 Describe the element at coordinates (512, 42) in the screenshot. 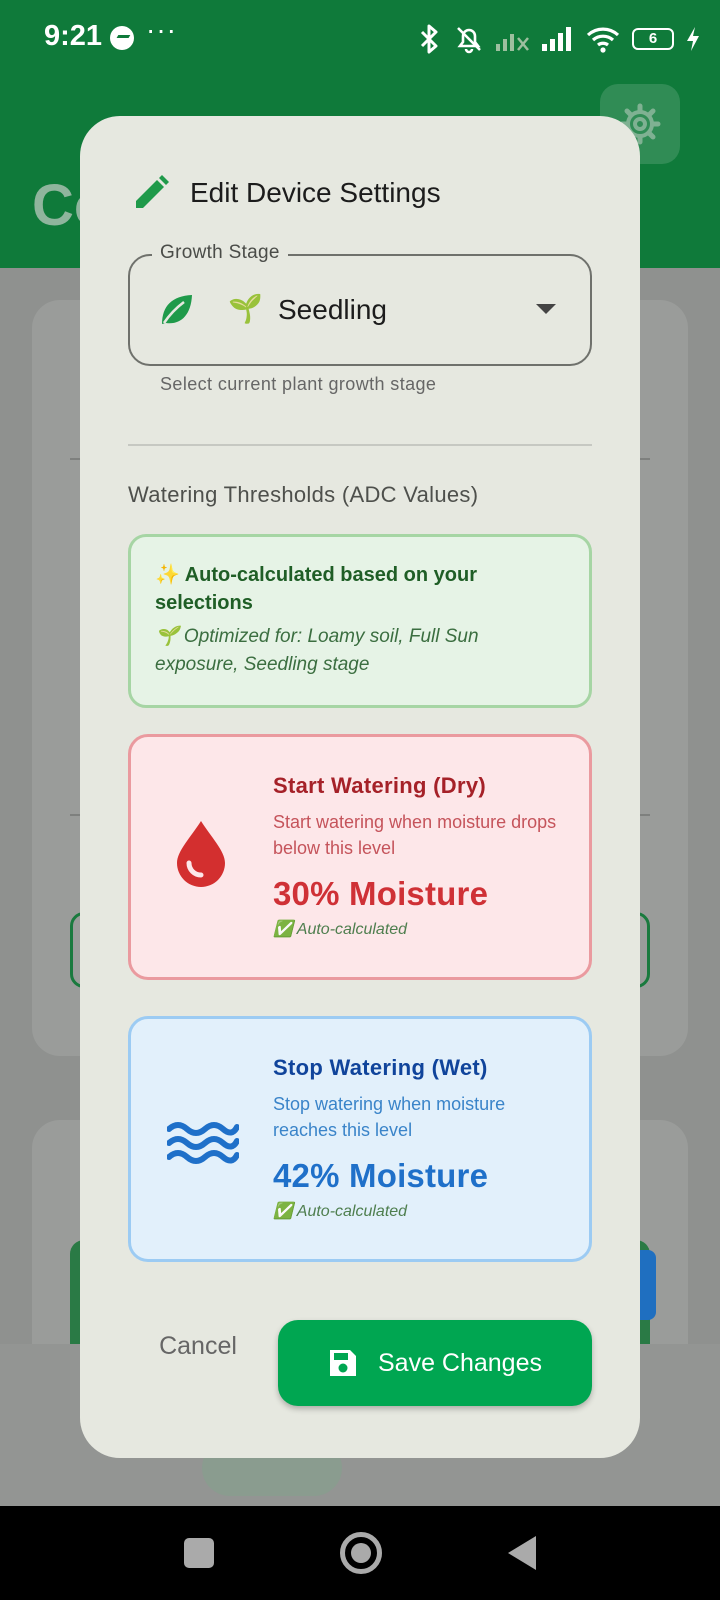

I see `signal-weak-icon` at that location.